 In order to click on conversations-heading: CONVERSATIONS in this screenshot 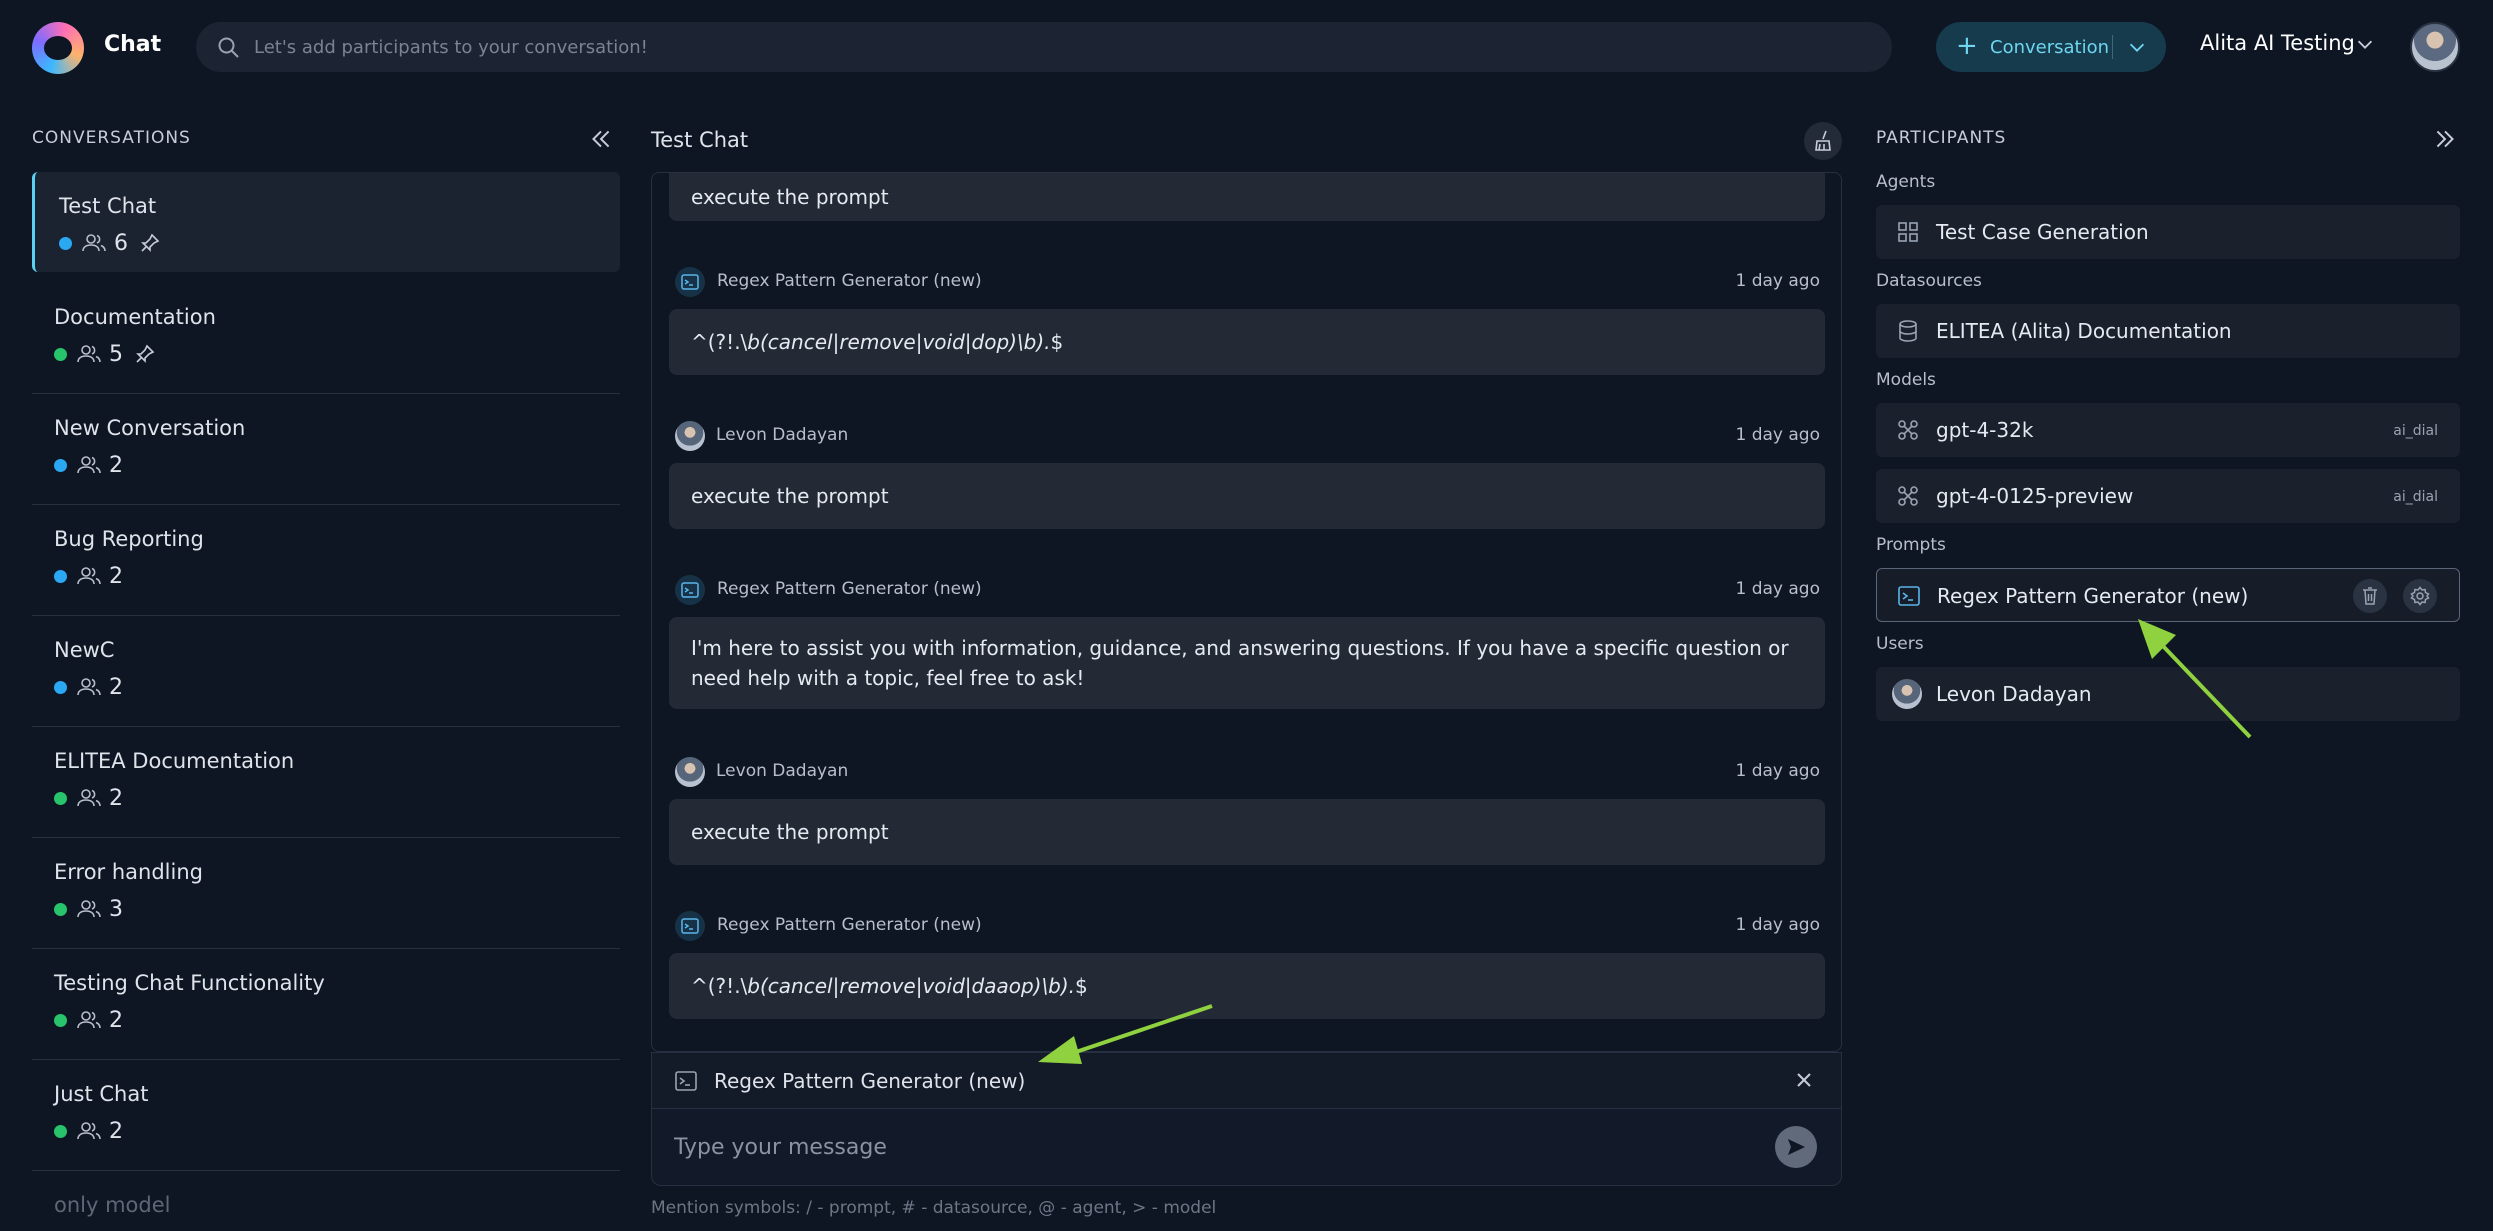, I will do `click(111, 138)`.